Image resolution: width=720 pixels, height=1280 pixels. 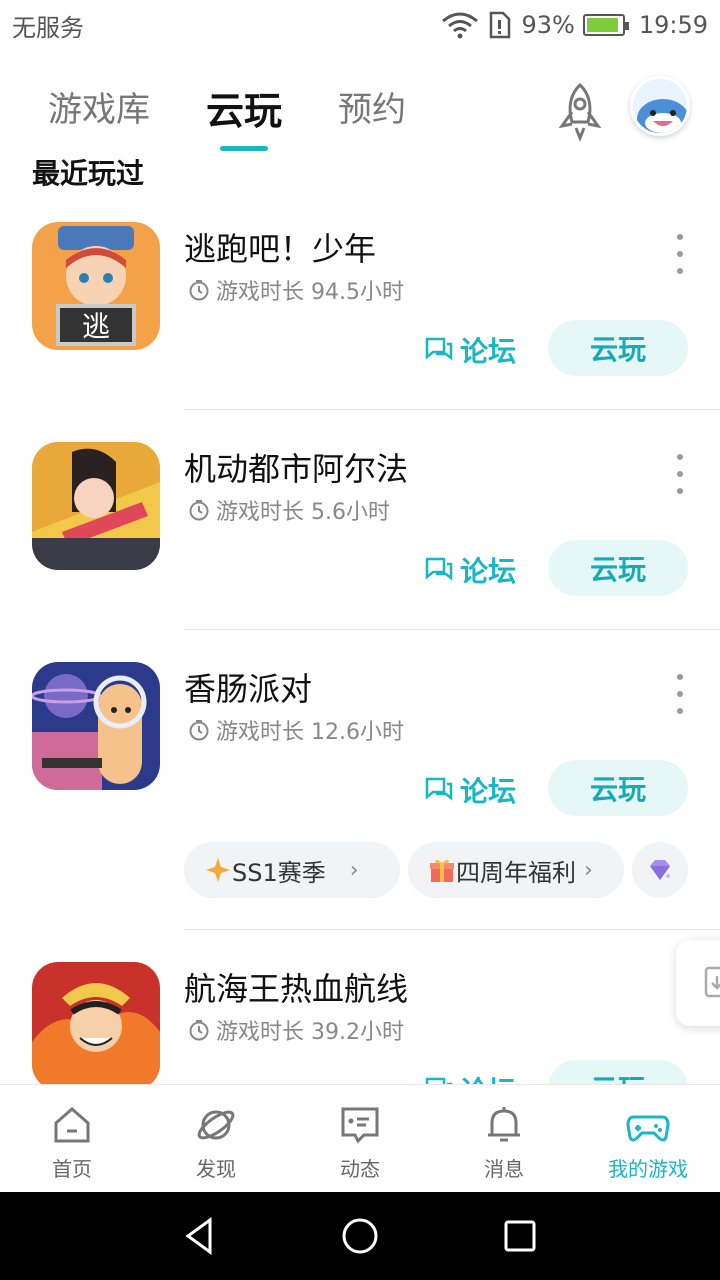 I want to click on home-circle-icon, so click(x=360, y=1236).